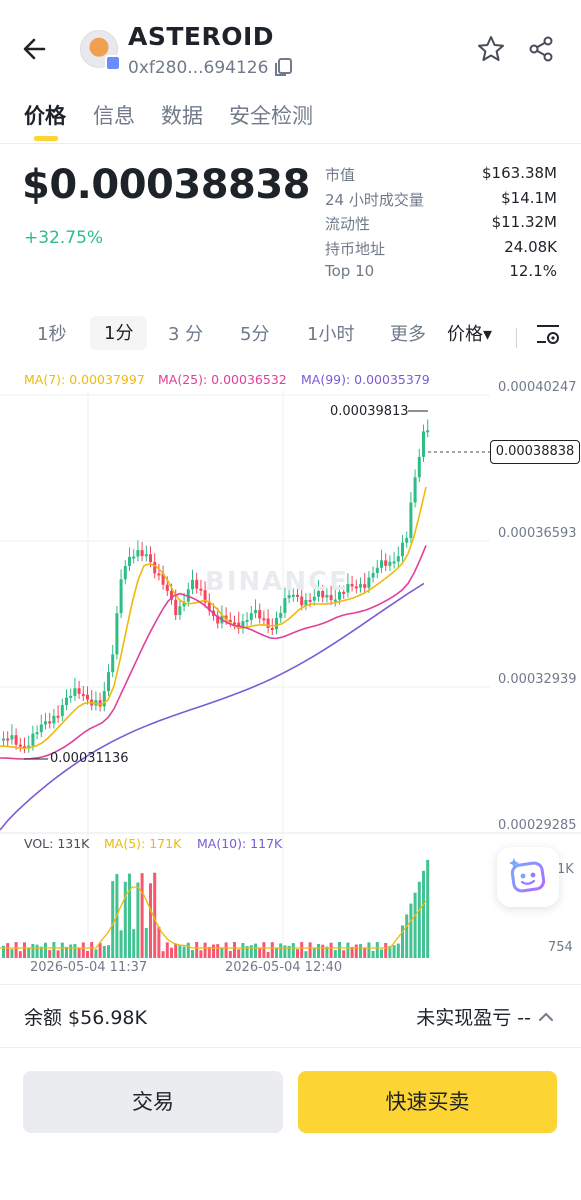 Image resolution: width=581 pixels, height=1200 pixels. Describe the element at coordinates (537, 825) in the screenshot. I see `y-tick: 0.00029285` at that location.